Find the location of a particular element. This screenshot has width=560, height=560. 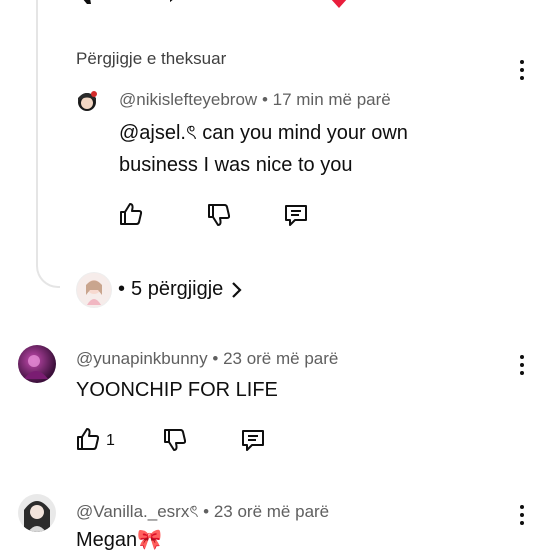

show-replies-button: • 5 përgjigje is located at coordinates (180, 289).